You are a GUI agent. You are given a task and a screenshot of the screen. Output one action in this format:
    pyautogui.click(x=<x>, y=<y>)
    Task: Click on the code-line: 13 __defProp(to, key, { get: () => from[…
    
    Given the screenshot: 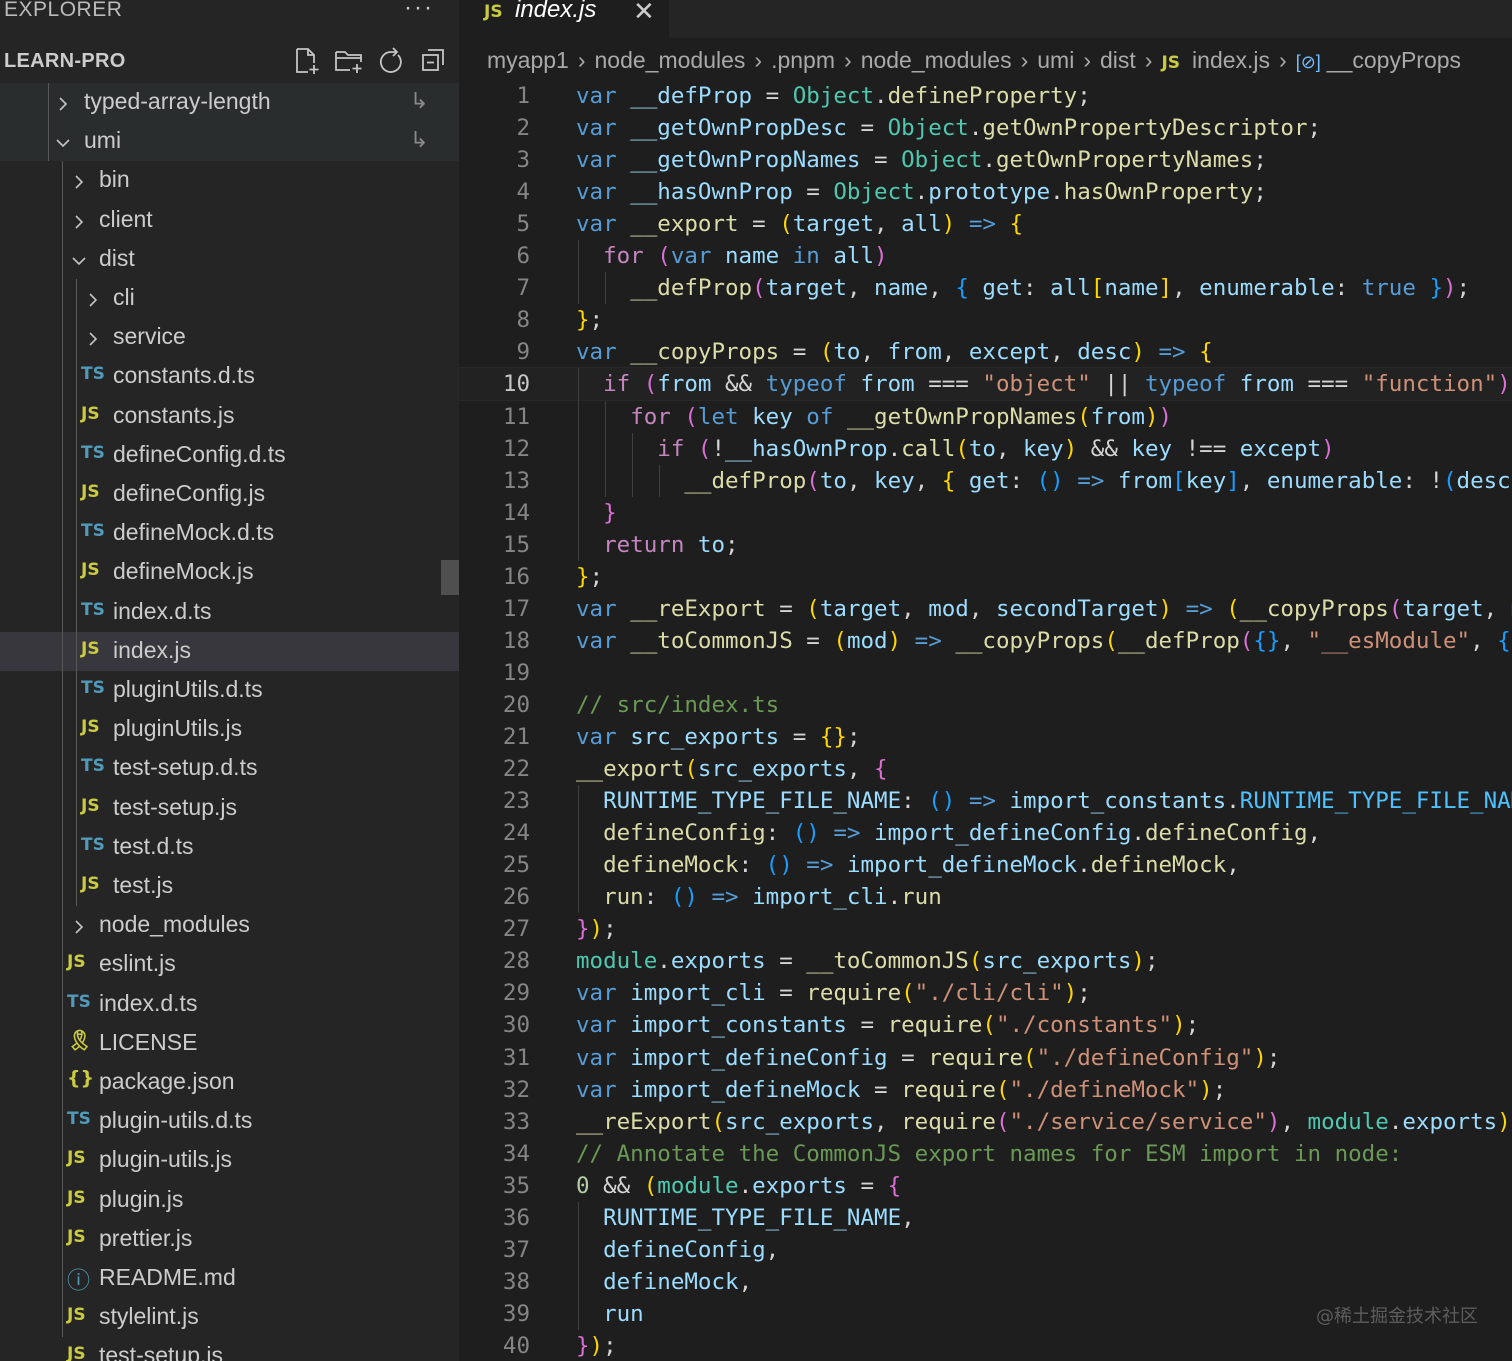 What is the action you would take?
    pyautogui.click(x=985, y=481)
    